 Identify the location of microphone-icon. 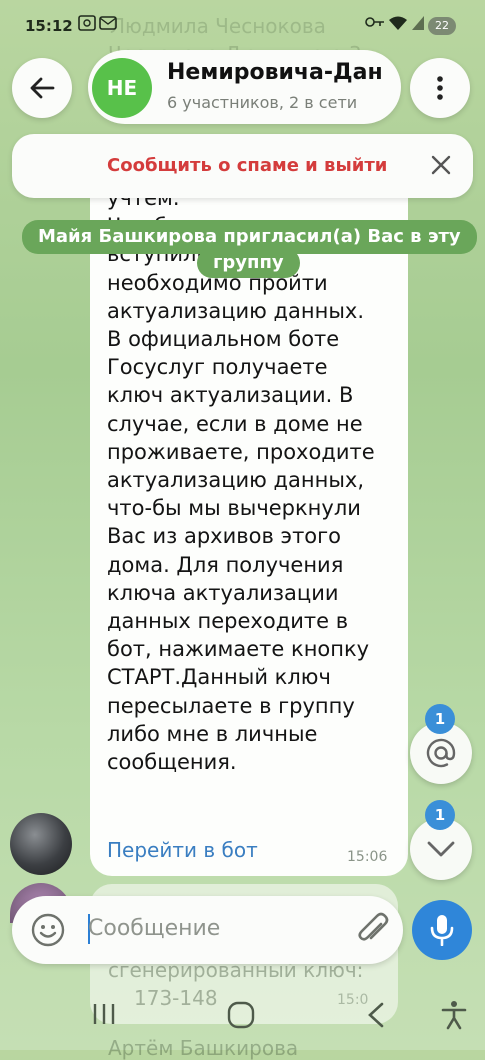
(442, 930).